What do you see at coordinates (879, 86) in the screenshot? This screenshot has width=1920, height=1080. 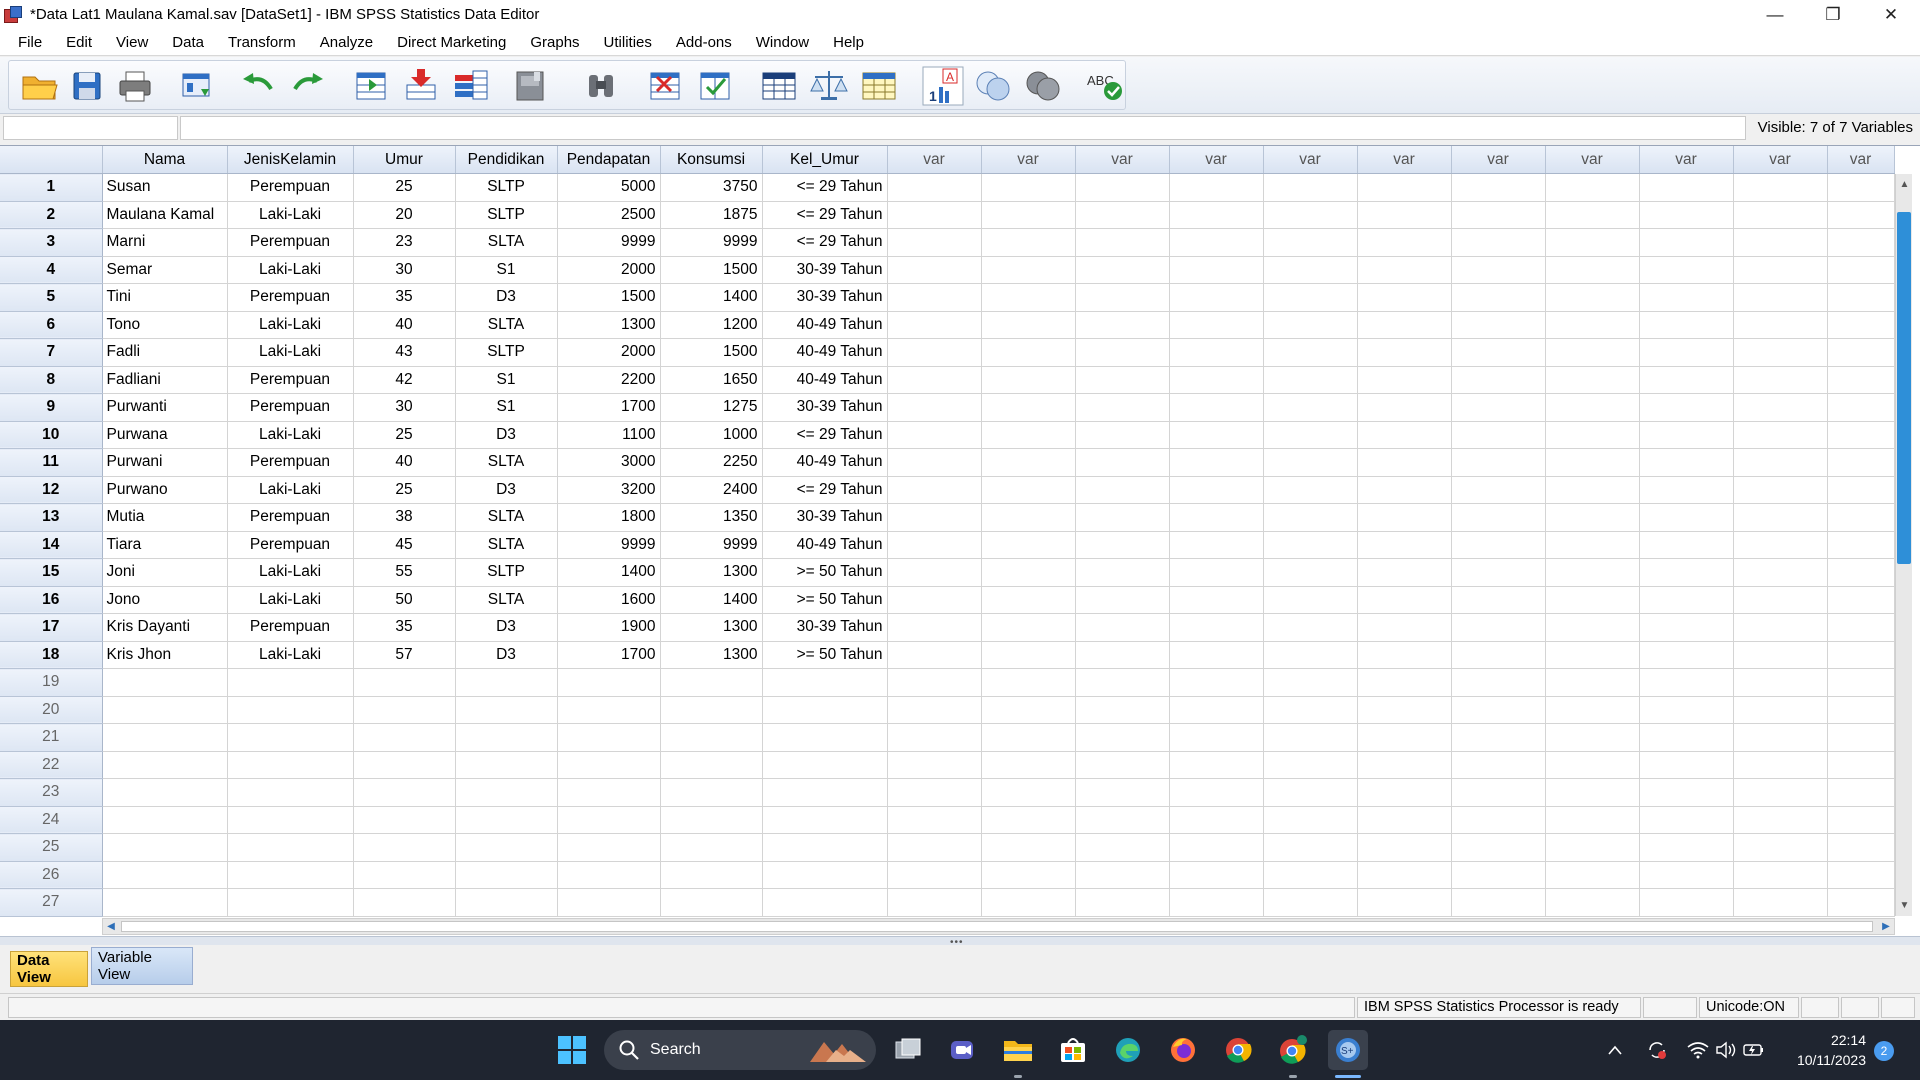 I see `select-cases-icon` at bounding box center [879, 86].